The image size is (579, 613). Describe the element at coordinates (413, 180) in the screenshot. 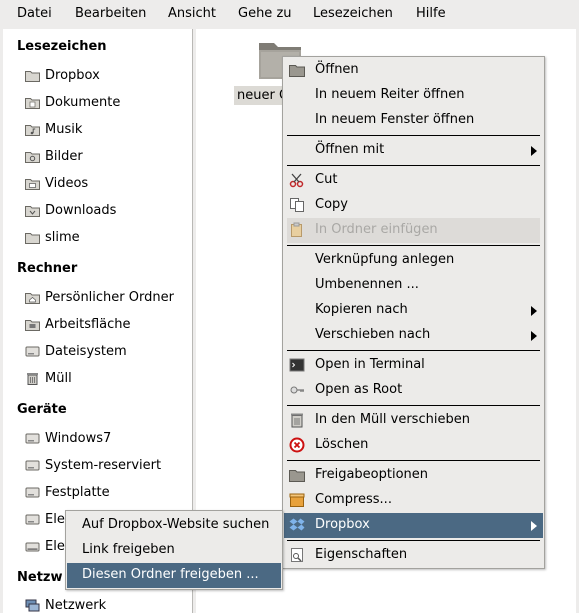

I see `ctx-cut: Cut` at that location.